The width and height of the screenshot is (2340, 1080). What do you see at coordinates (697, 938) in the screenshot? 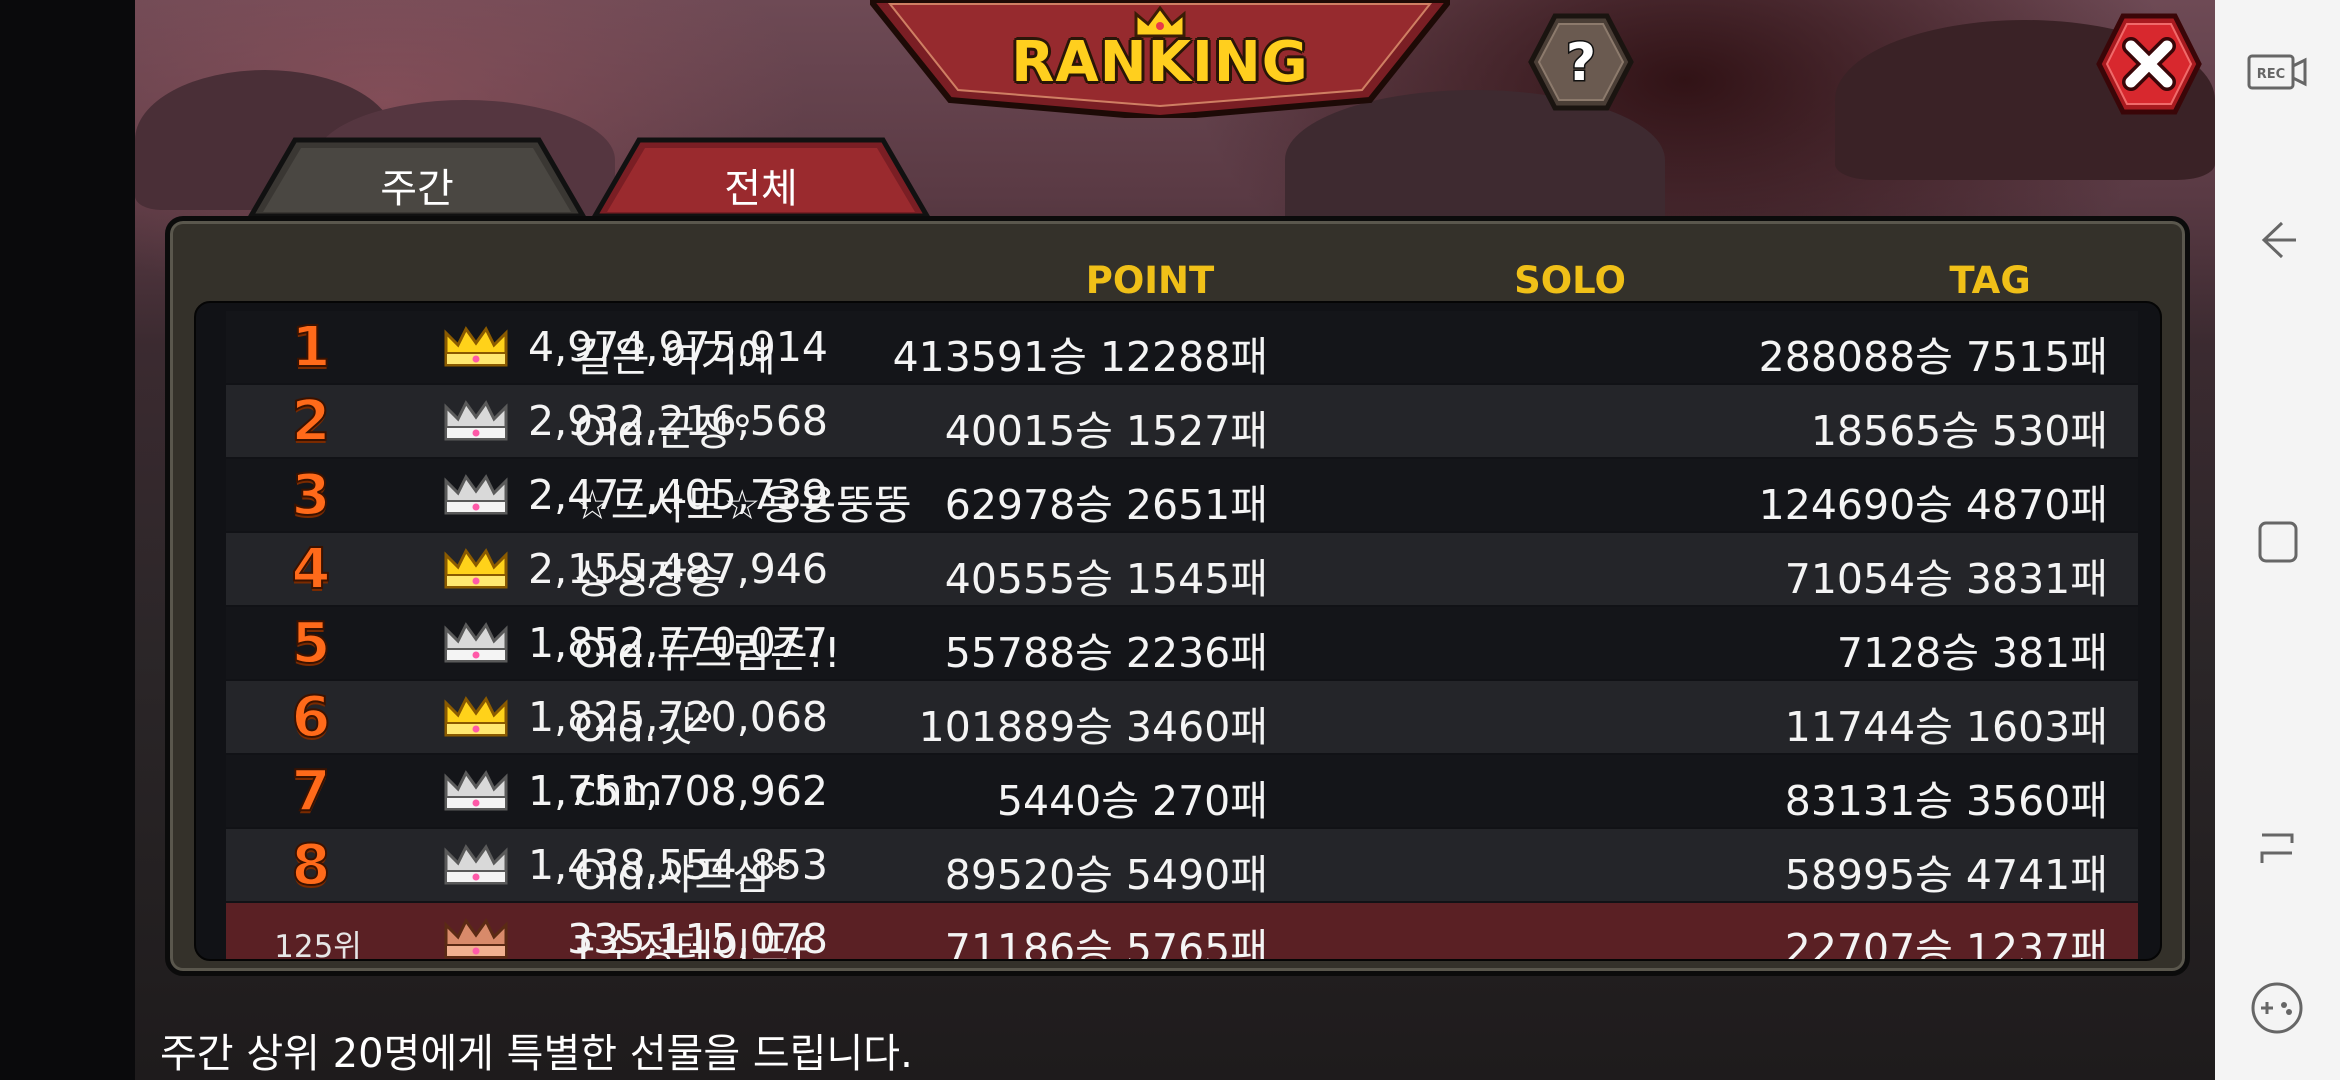
I see `player-point: 335,115,078` at bounding box center [697, 938].